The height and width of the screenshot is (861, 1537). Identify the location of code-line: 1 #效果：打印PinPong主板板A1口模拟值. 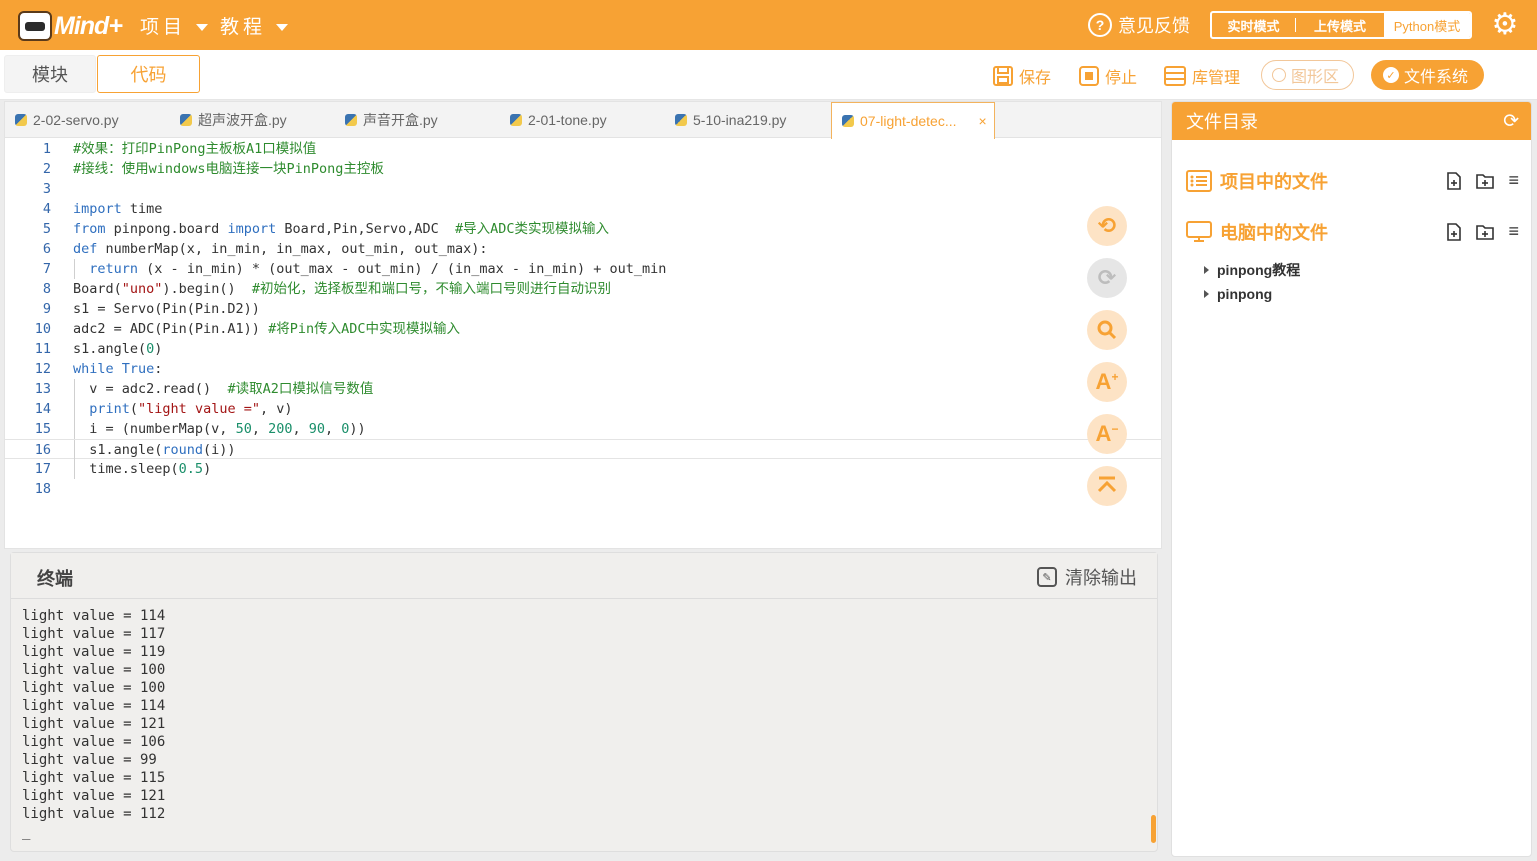
(583, 149).